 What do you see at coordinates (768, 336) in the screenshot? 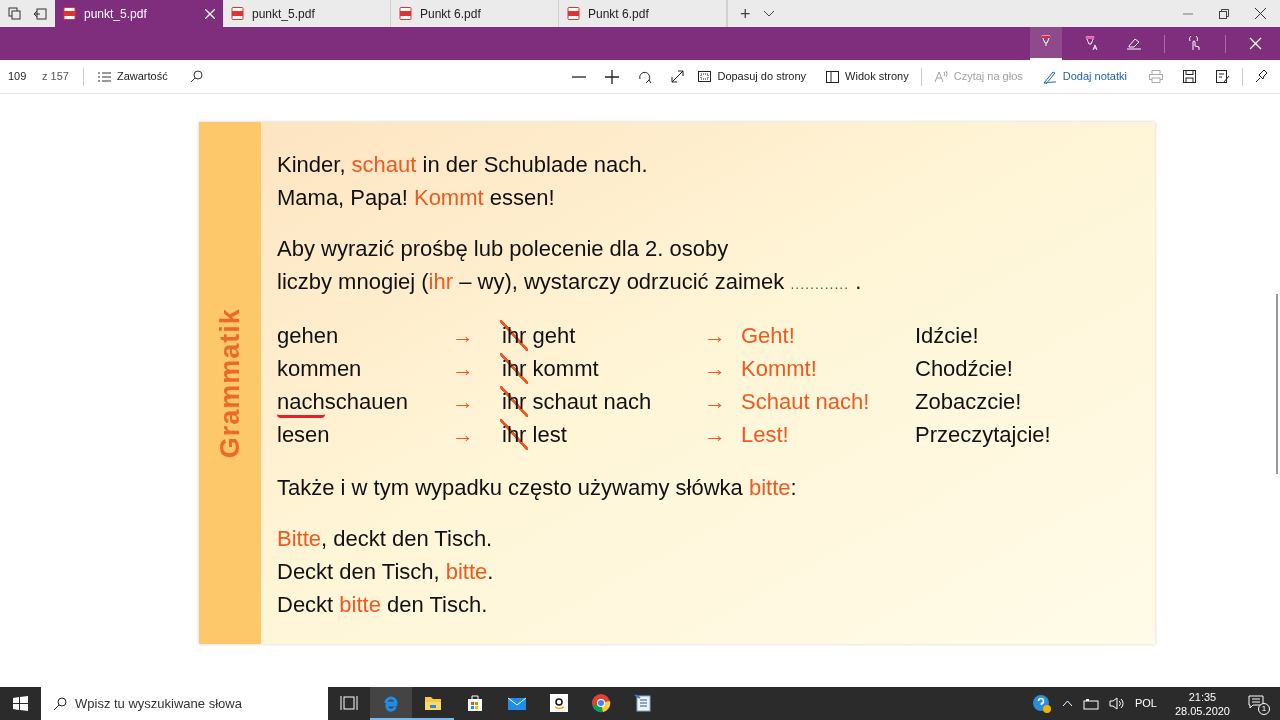
I see `imperative-cell-text: Geht!` at bounding box center [768, 336].